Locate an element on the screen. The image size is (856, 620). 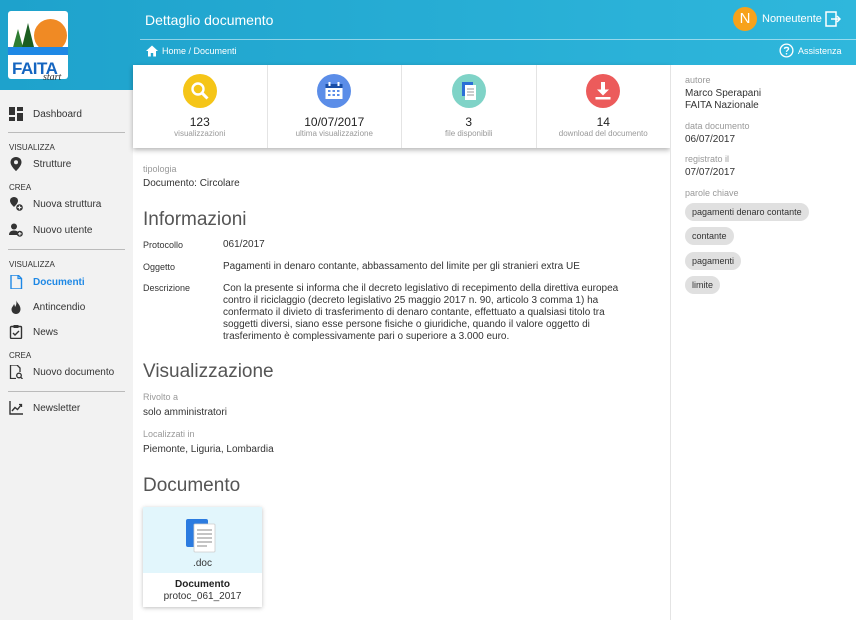
tag-chip: pagamenti denaro contante is located at coordinates (747, 212).